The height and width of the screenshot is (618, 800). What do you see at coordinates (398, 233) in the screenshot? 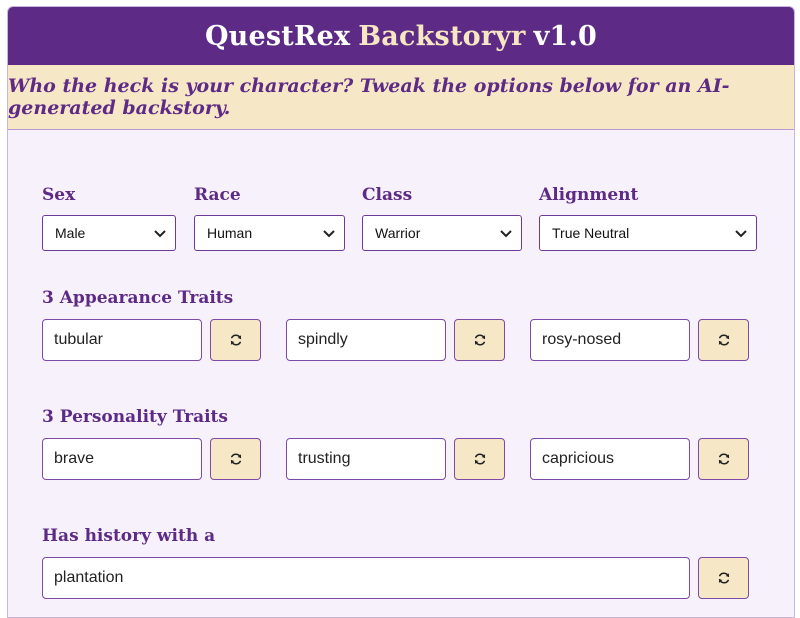
I see `class-select-value: Warrior` at bounding box center [398, 233].